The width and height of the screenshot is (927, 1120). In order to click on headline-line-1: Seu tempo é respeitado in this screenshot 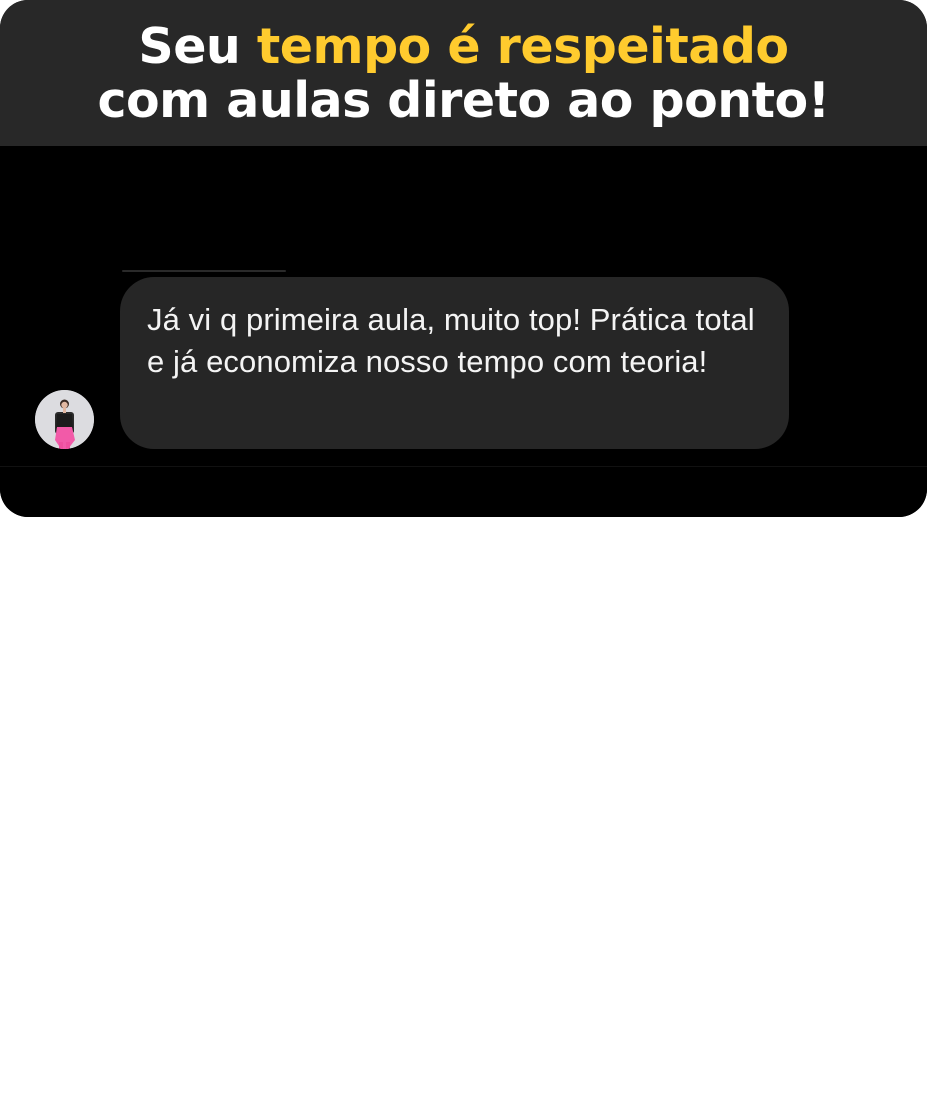, I will do `click(463, 46)`.